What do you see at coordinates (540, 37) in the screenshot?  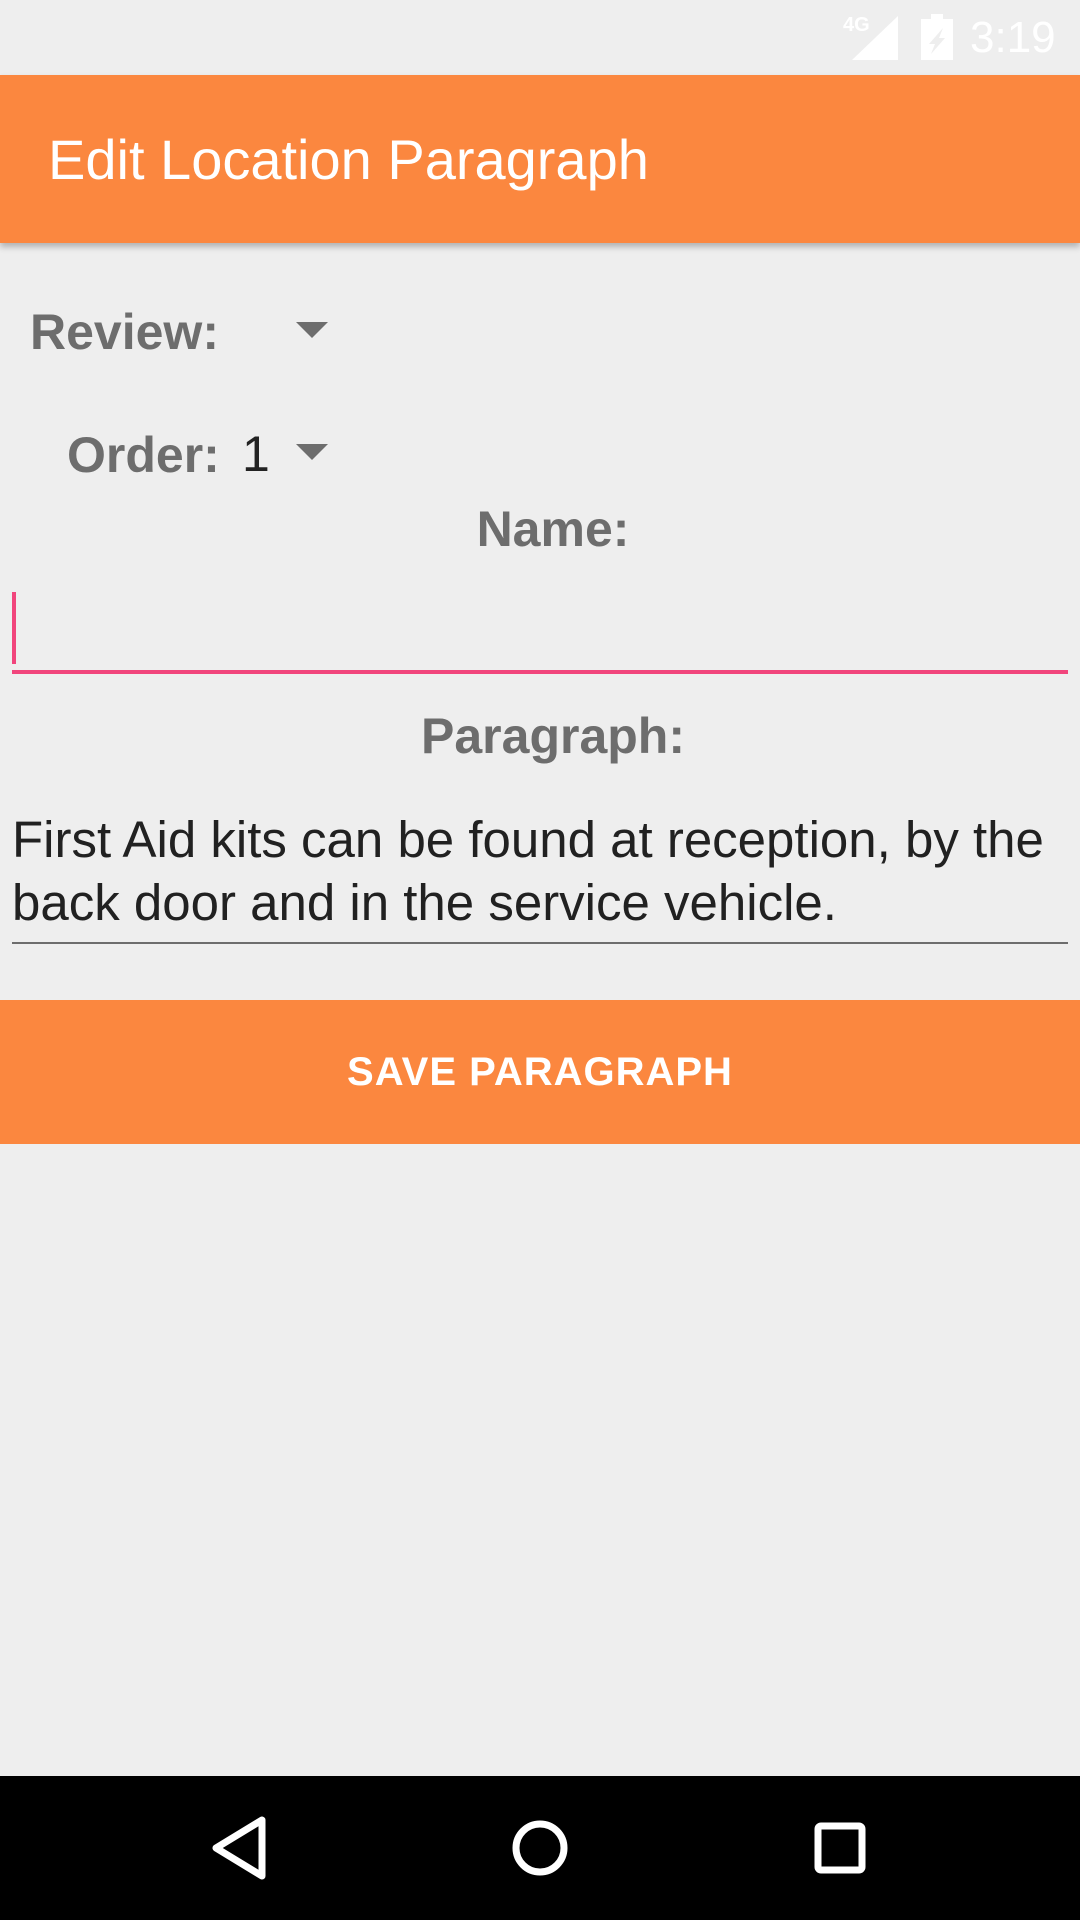 I see `status-bar: 4G 3:19` at bounding box center [540, 37].